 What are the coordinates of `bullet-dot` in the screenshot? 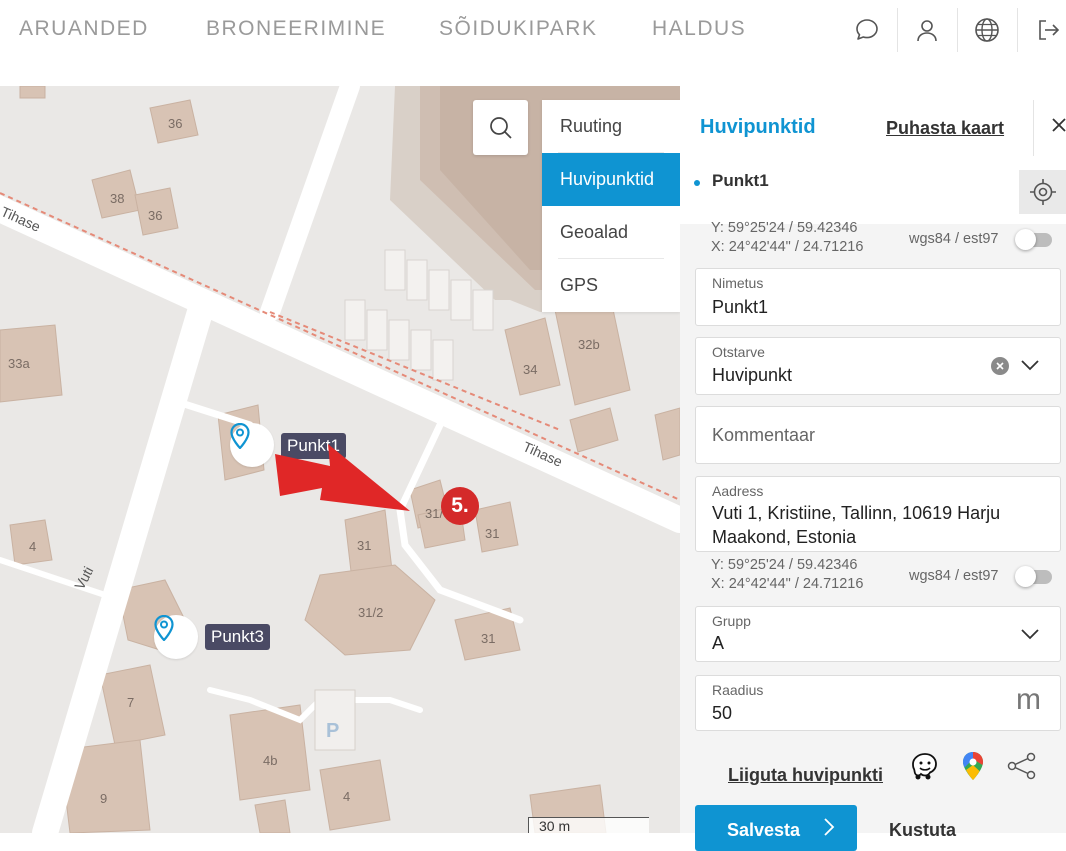 It's located at (697, 183).